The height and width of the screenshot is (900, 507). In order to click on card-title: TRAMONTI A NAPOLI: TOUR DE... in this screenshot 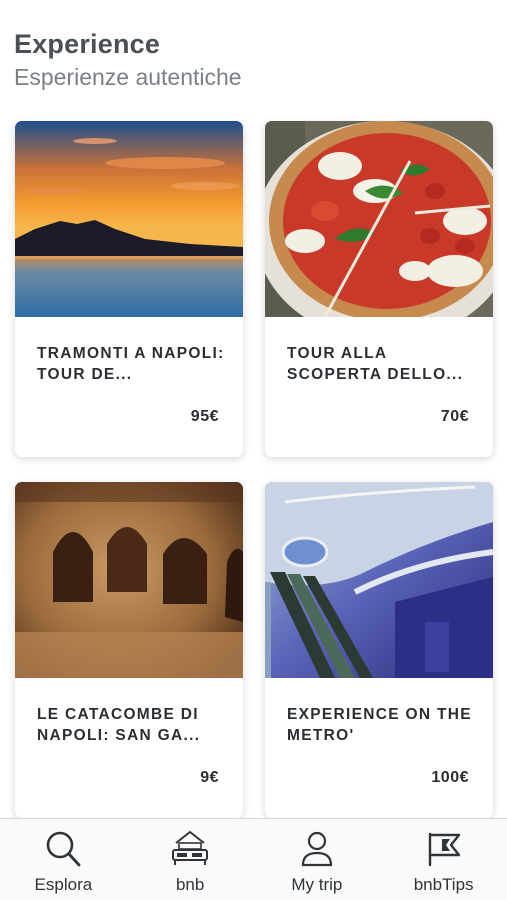, I will do `click(131, 364)`.